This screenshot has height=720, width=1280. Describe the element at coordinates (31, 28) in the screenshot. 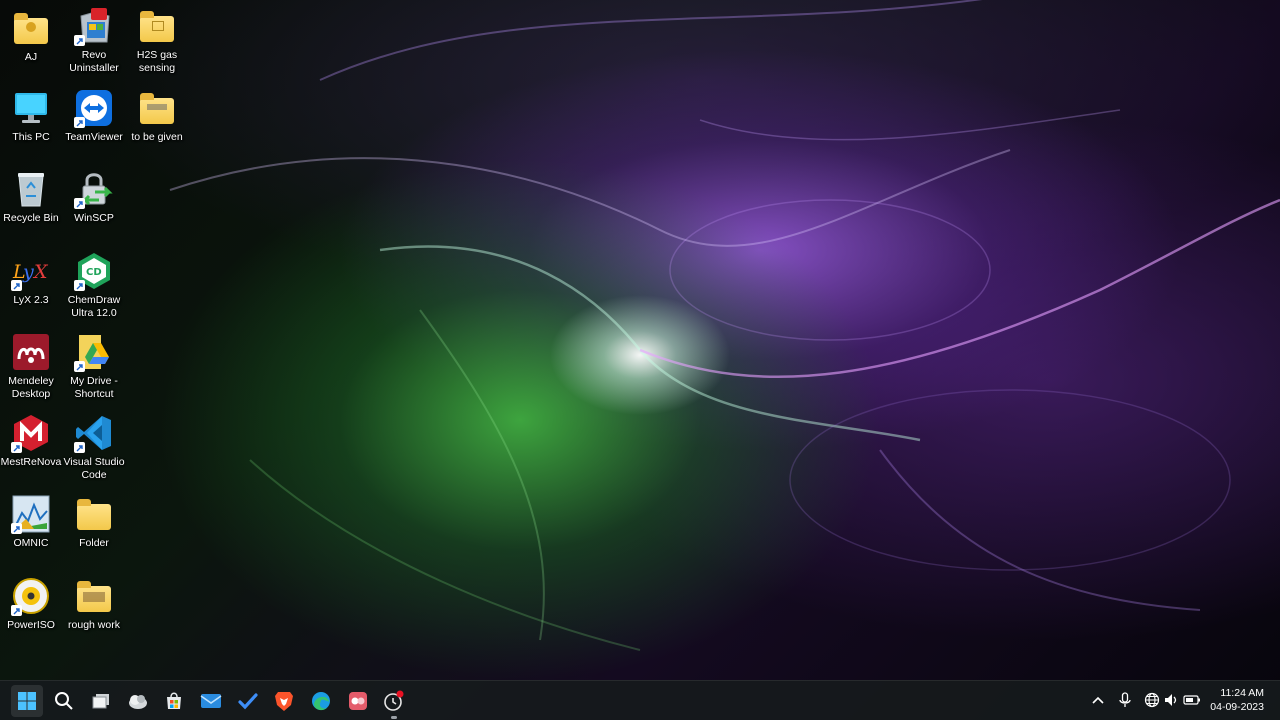

I see `user-folder-icon` at that location.